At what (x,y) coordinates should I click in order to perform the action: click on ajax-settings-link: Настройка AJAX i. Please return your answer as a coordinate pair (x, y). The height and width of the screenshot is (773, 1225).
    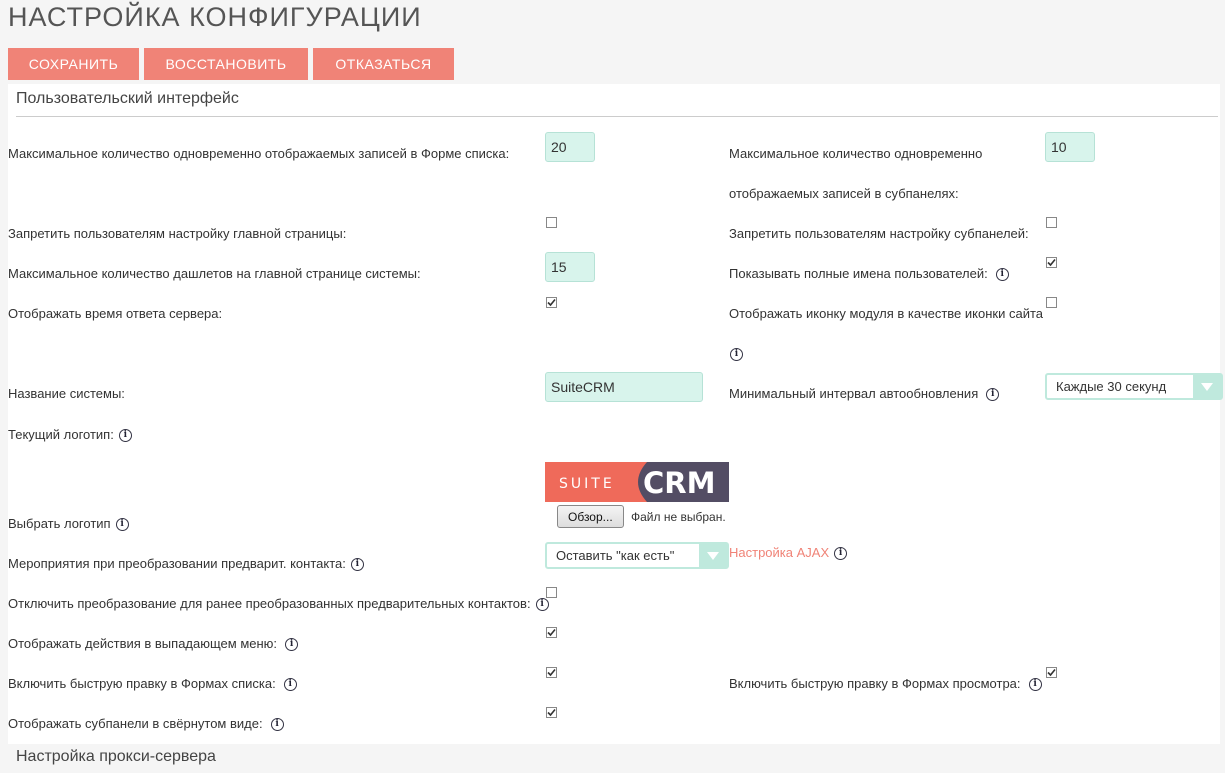
    Looking at the image, I should click on (788, 553).